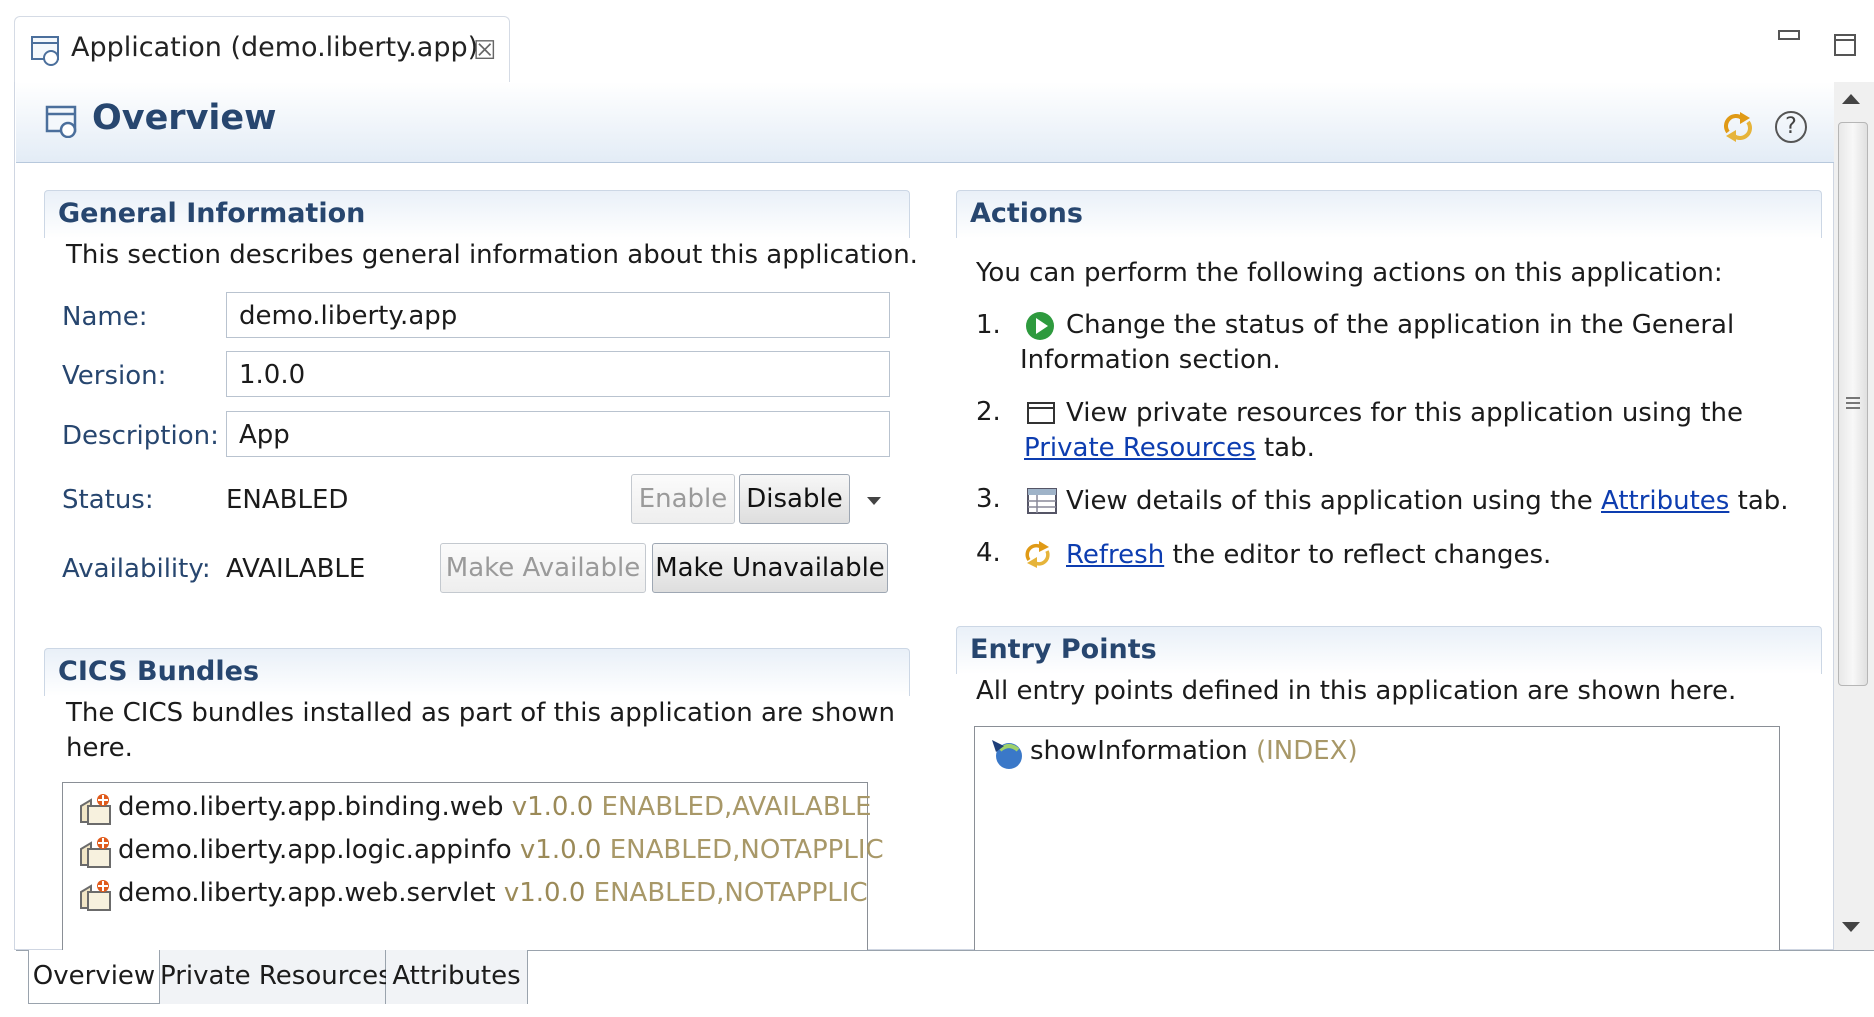  I want to click on status-label: Status:, so click(108, 500).